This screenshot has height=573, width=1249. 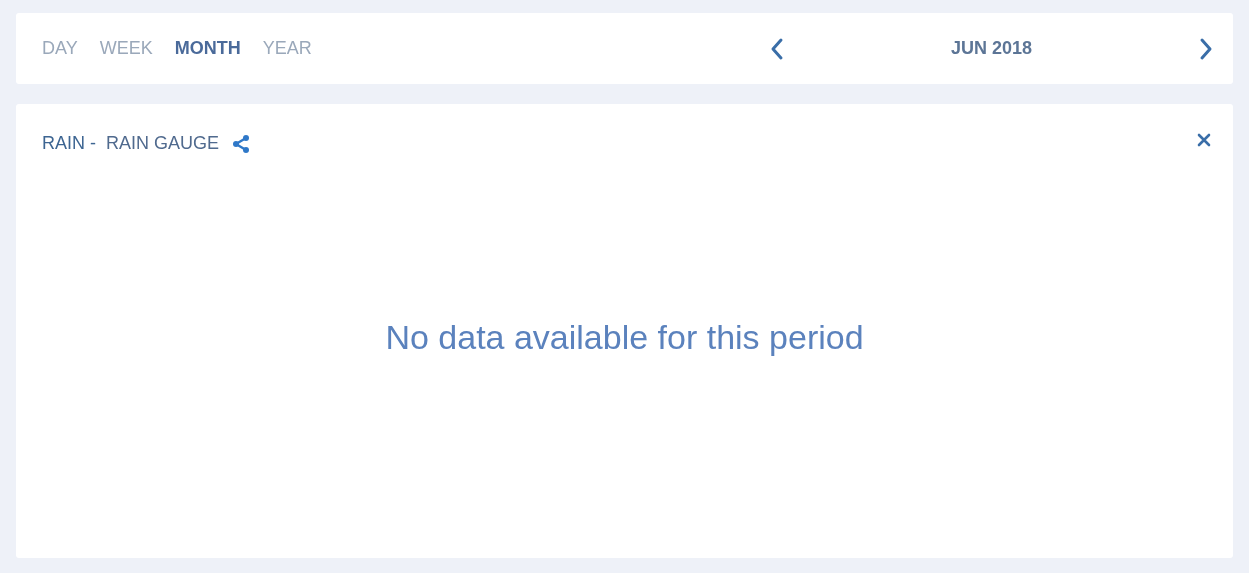 I want to click on share-button, so click(x=241, y=143).